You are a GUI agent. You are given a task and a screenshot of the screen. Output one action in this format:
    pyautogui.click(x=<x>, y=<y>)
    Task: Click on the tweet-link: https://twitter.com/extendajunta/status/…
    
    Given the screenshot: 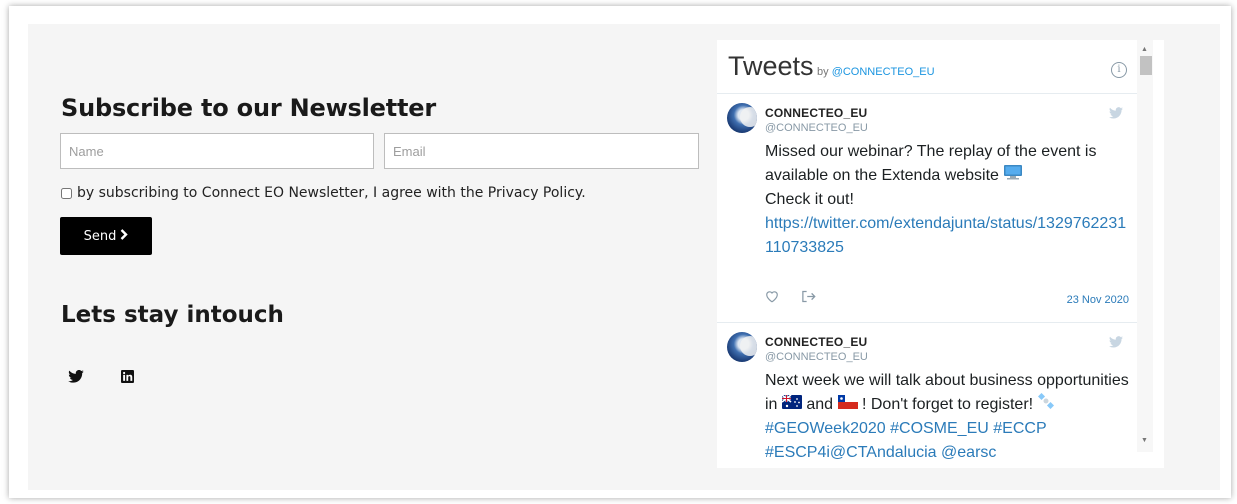 What is the action you would take?
    pyautogui.click(x=945, y=235)
    